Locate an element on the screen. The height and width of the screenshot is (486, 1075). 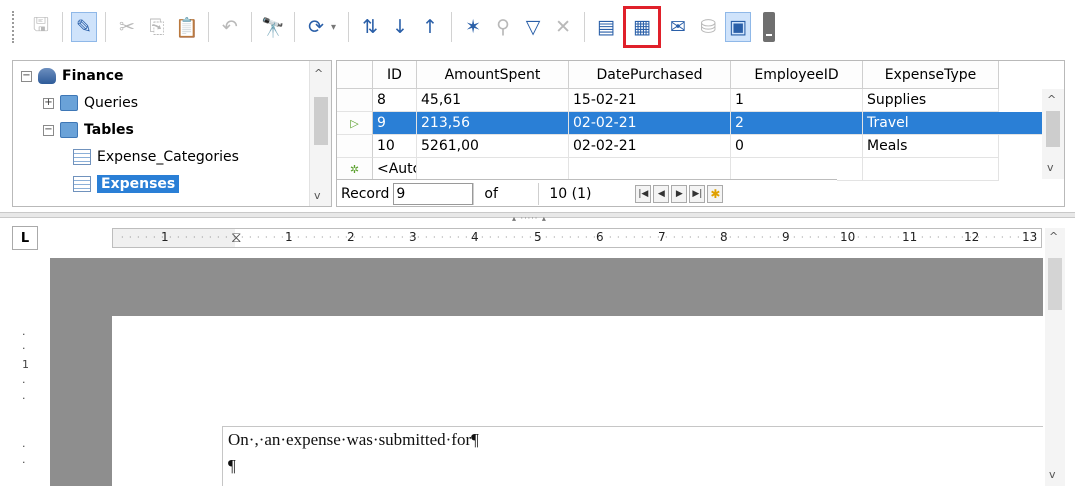
table-row: ▷ 9 213,56 02-02-21 2 Travel is located at coordinates (690, 123).